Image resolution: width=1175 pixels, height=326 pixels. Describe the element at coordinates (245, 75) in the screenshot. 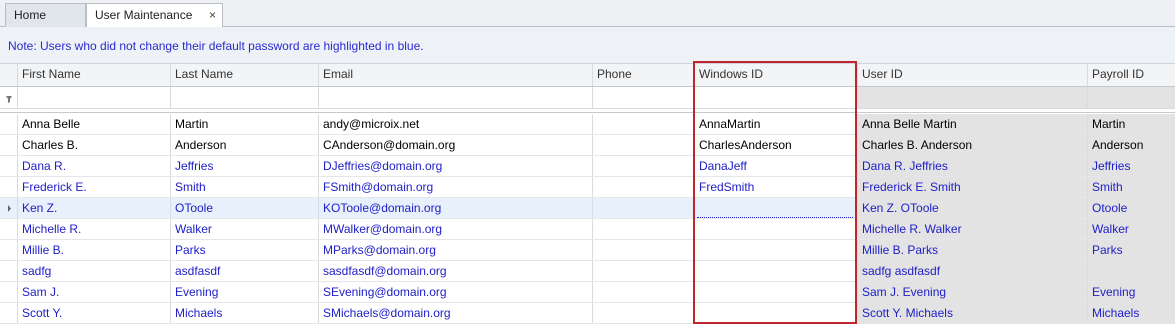

I see `column-header-last-name: Last Name` at that location.